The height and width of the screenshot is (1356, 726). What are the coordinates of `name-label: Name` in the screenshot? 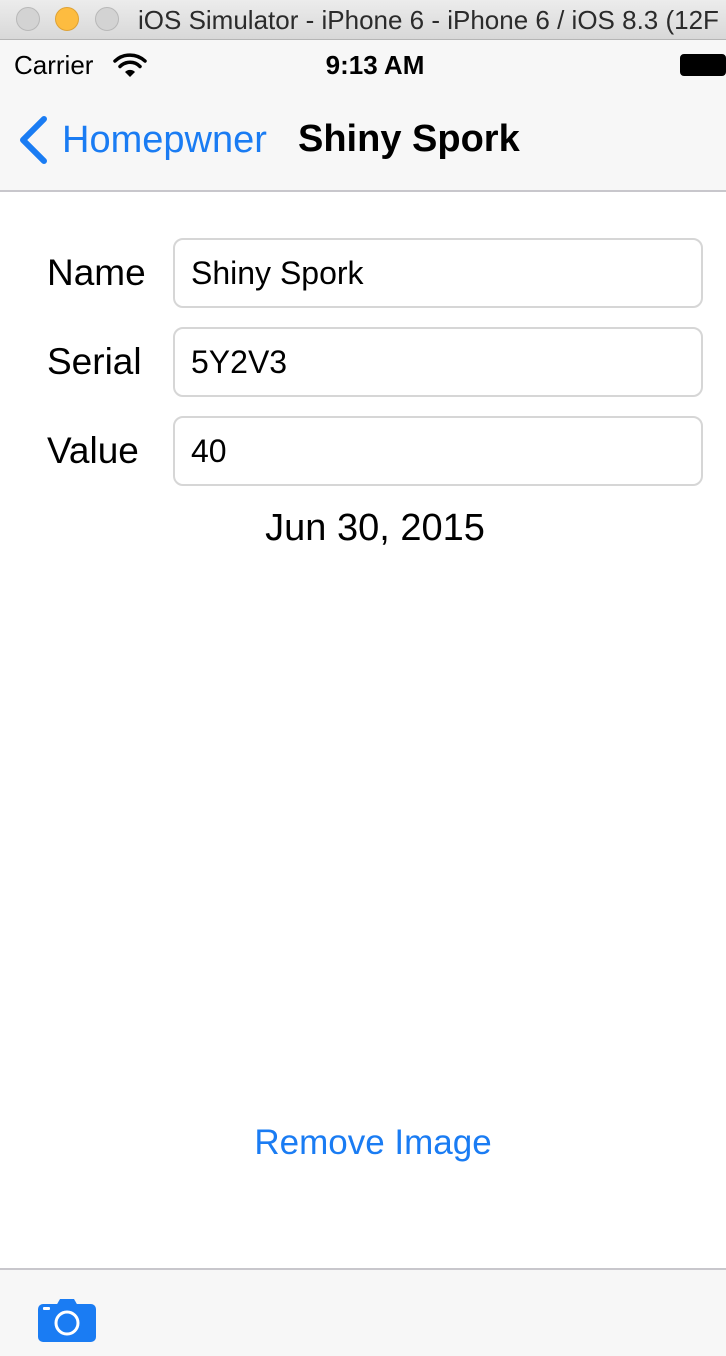 It's located at (96, 272).